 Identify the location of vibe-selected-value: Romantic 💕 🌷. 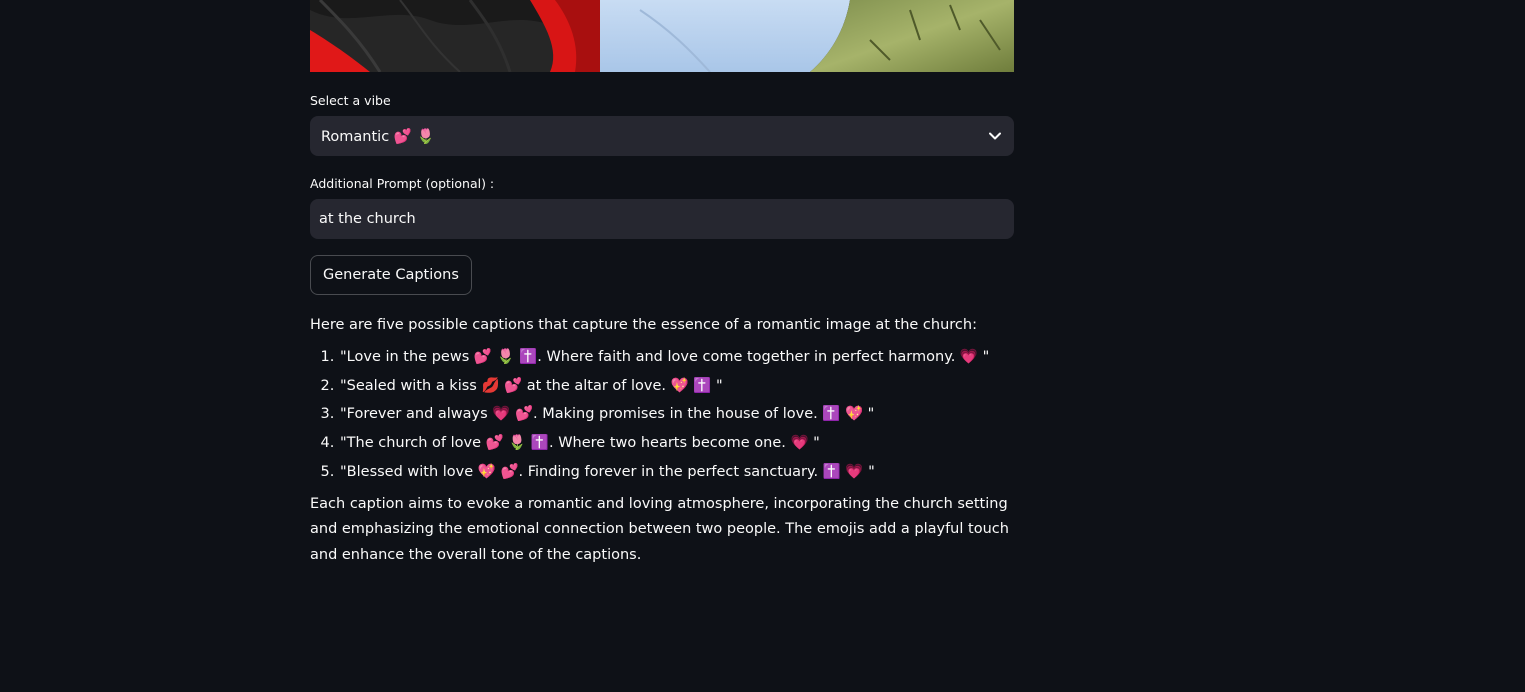
(378, 136).